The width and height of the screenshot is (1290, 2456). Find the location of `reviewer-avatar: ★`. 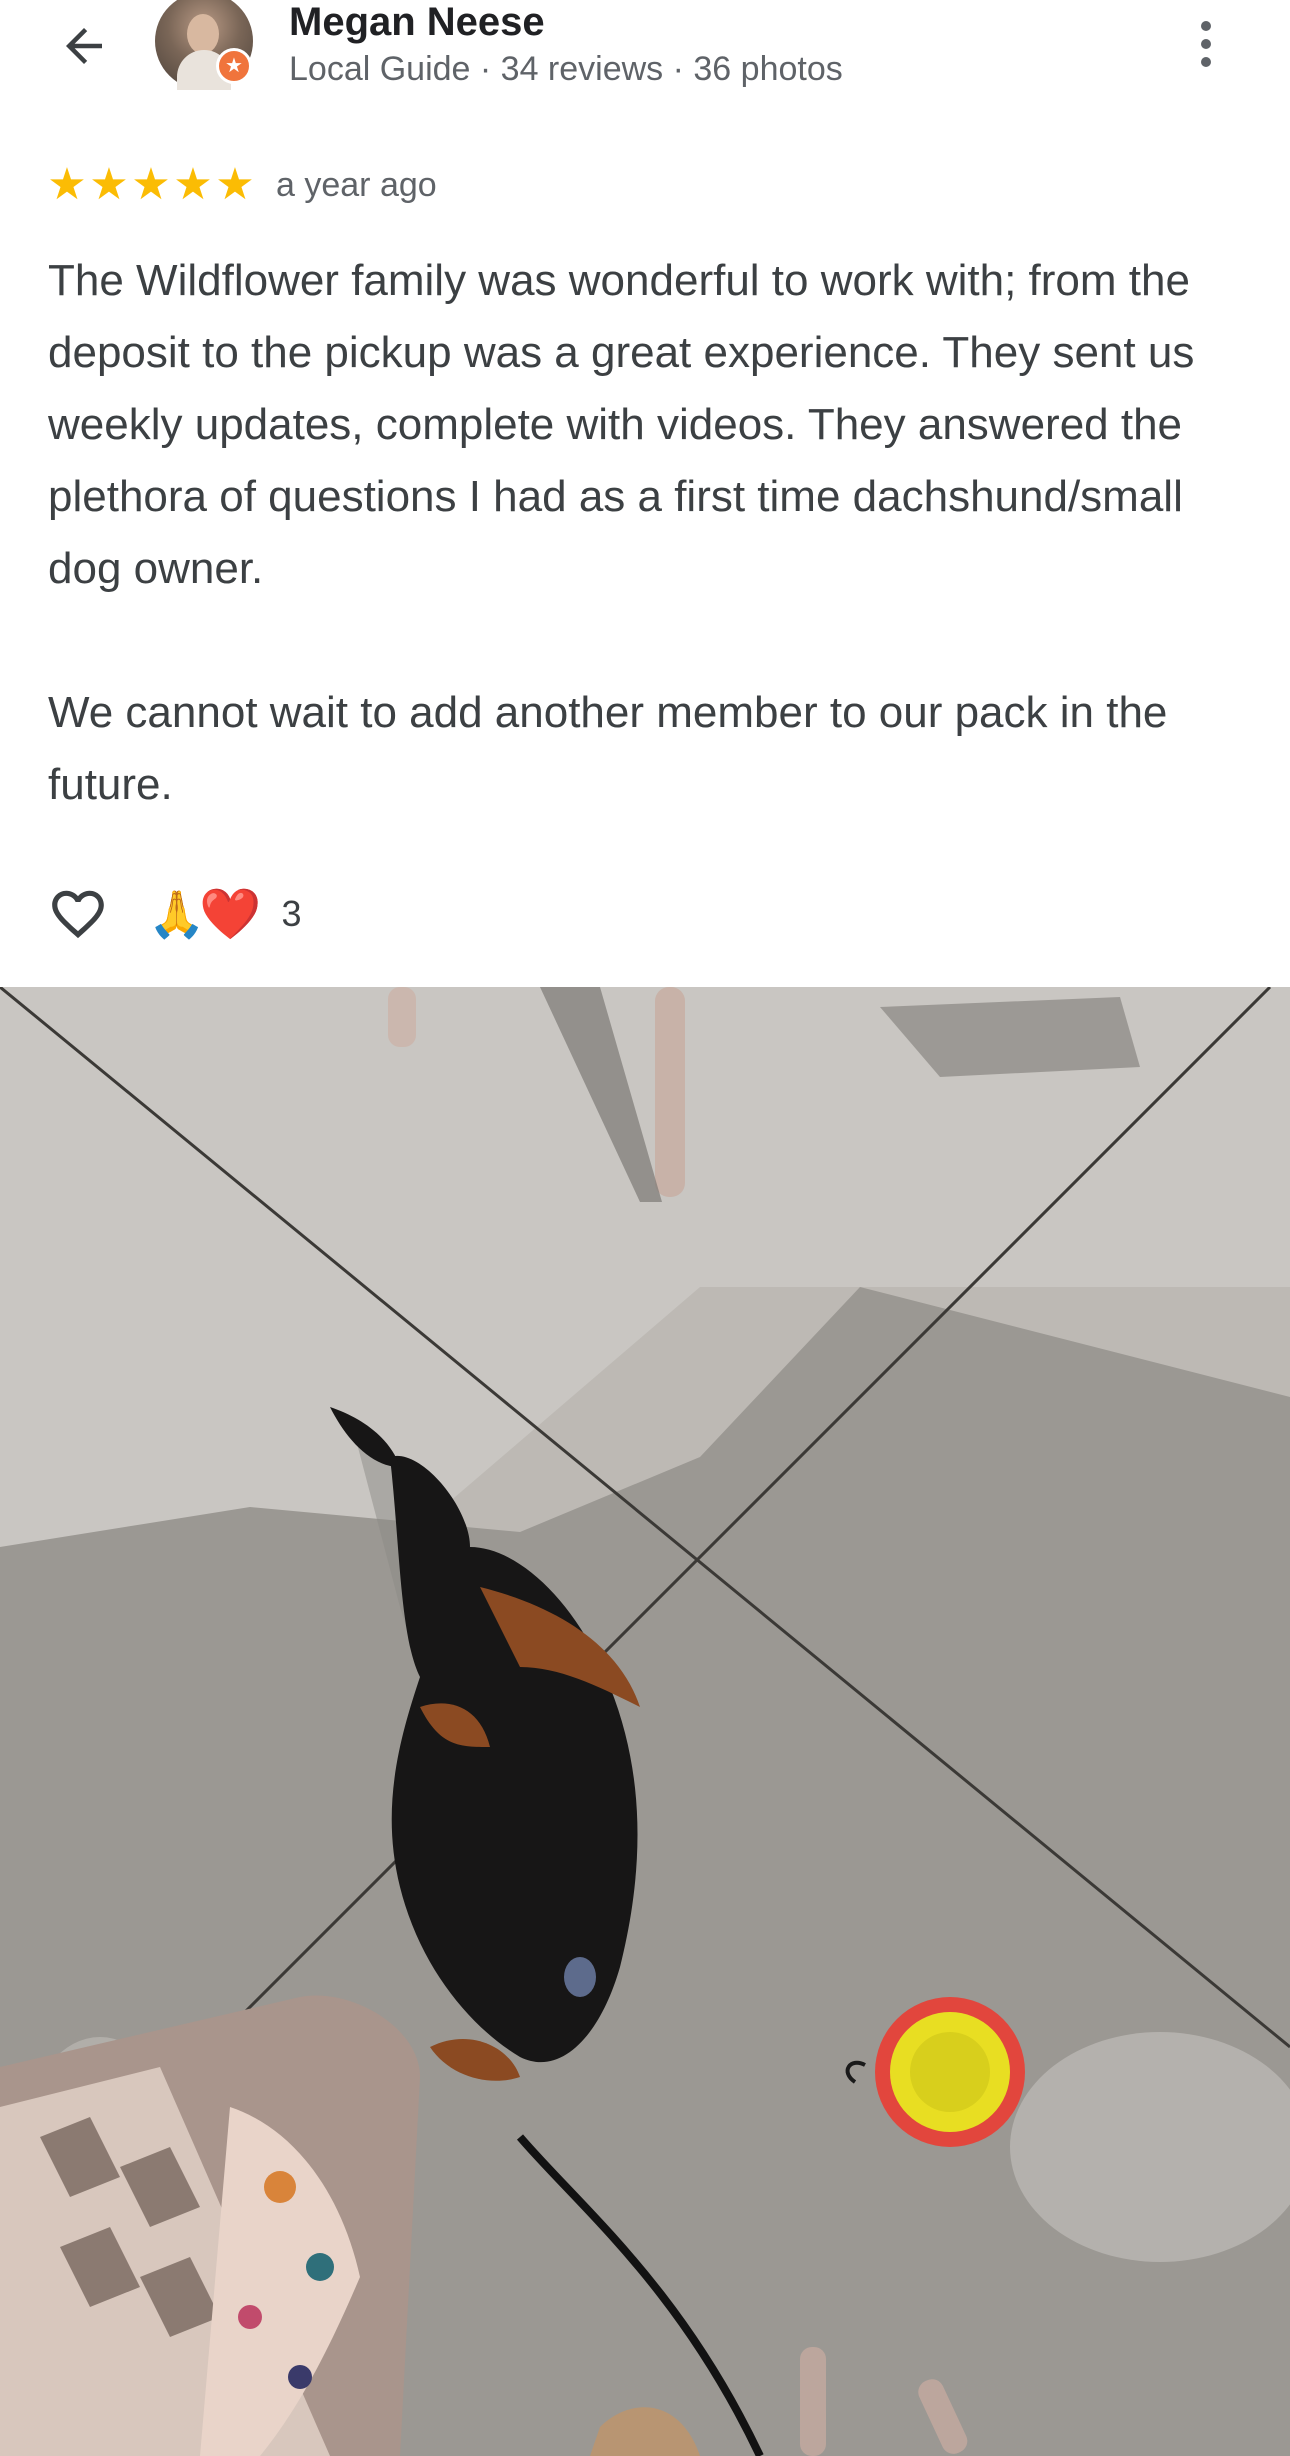

reviewer-avatar: ★ is located at coordinates (204, 45).